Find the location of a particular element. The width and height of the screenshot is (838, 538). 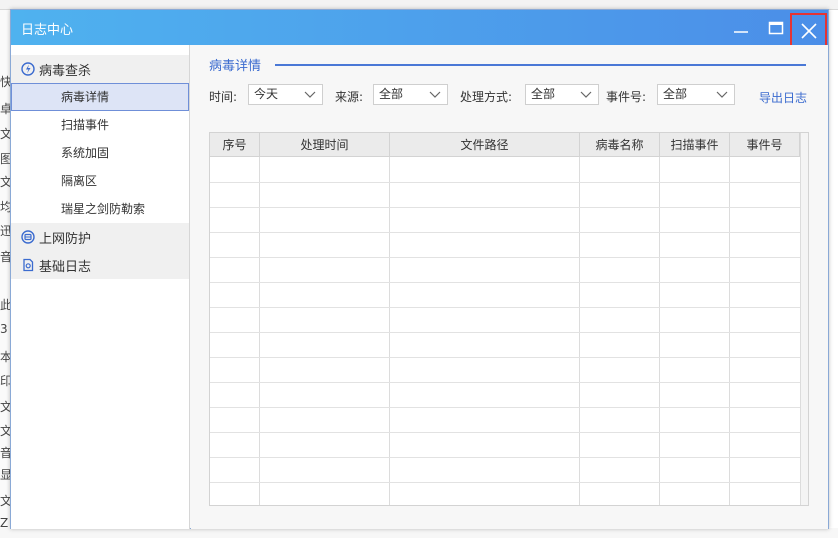

filter-bar: 时间: 今天 来源: 全部 处理方式: 全部 事件号: 全部 导出日志 is located at coordinates (514, 95).